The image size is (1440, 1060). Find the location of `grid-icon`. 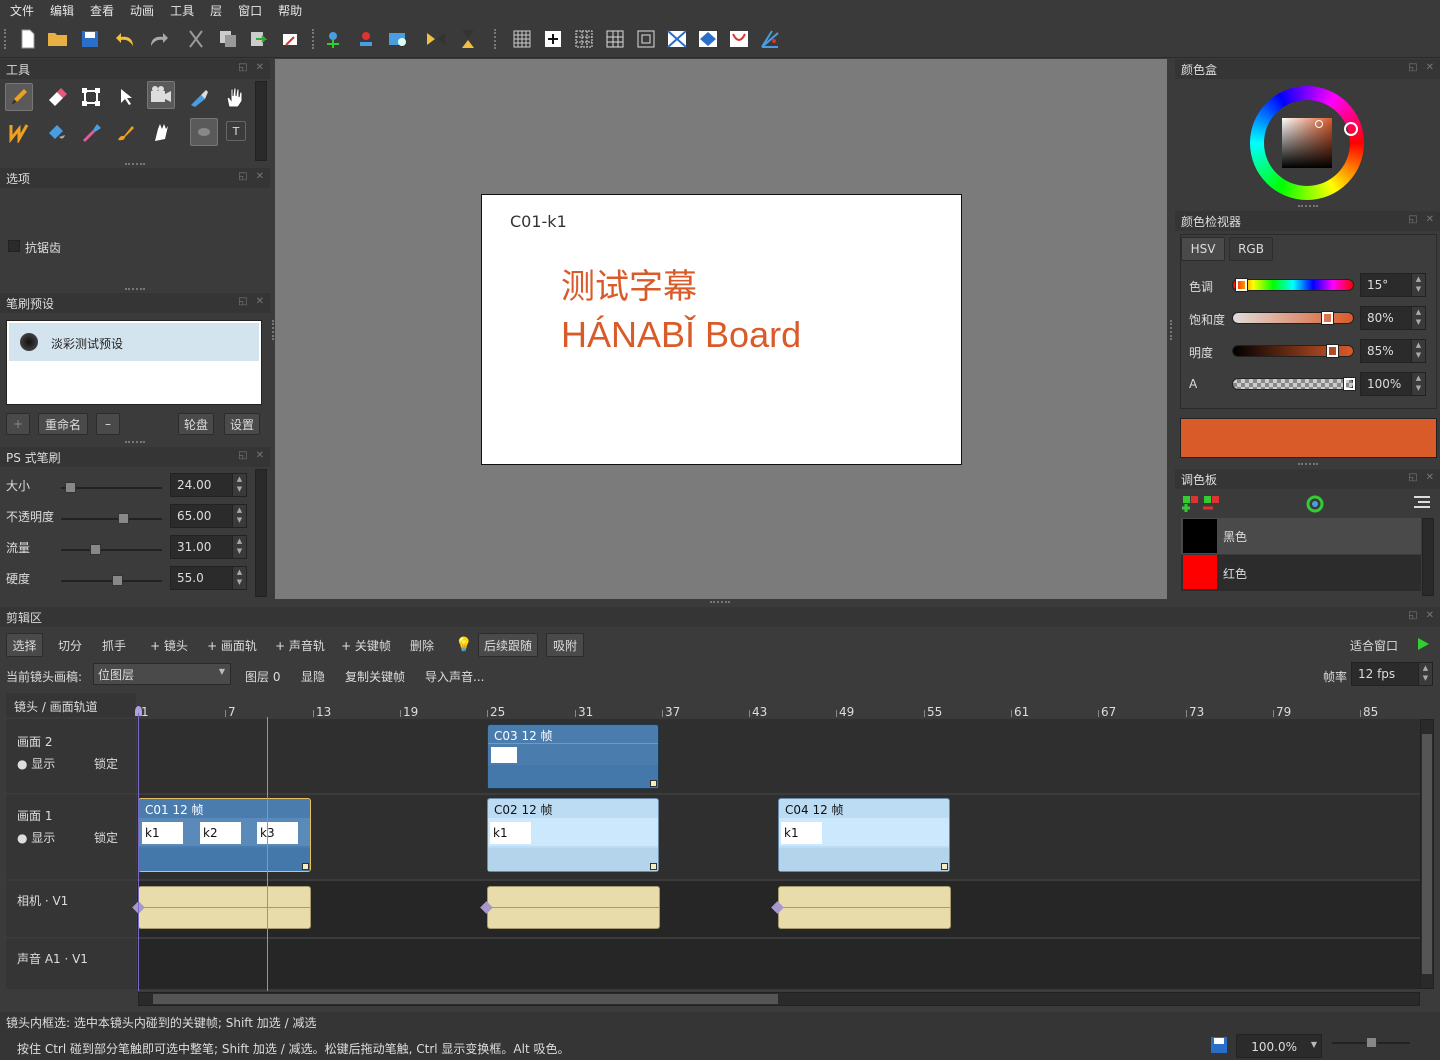

grid-icon is located at coordinates (522, 39).